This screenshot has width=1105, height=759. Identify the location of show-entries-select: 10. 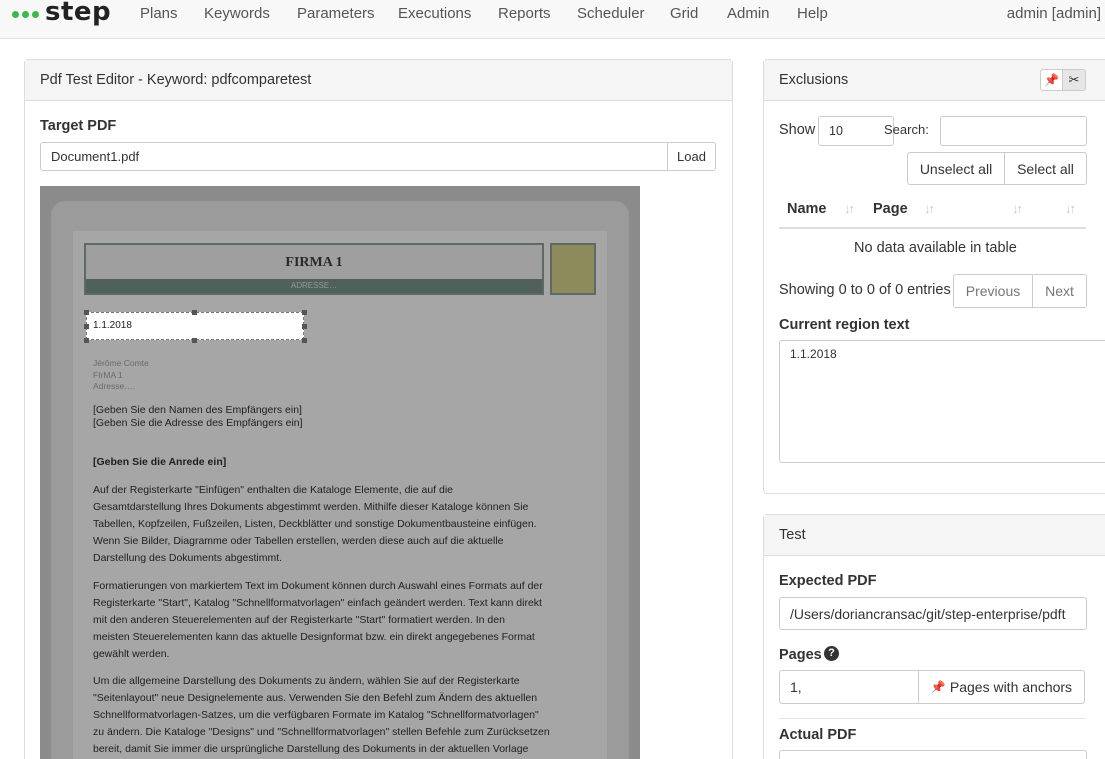
(856, 131).